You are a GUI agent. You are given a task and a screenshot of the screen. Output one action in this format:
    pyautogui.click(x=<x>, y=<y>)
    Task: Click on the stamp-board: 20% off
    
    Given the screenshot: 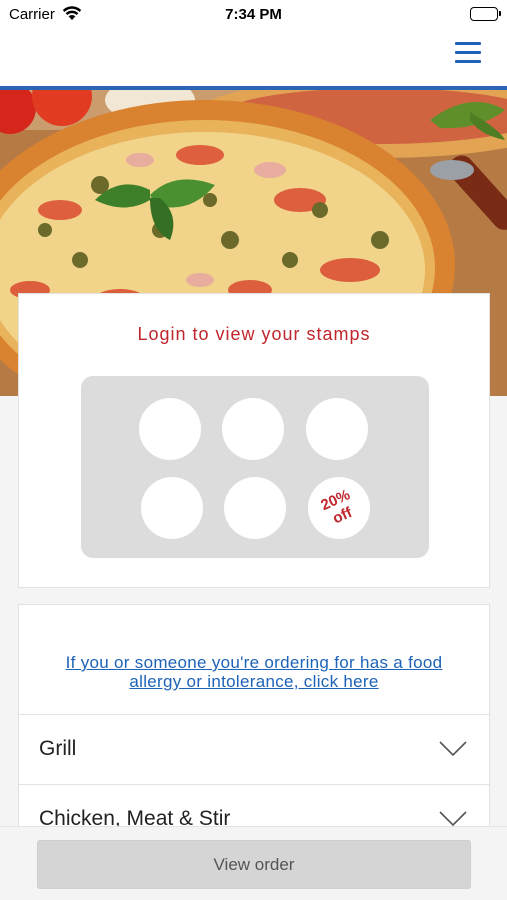 What is the action you would take?
    pyautogui.click(x=255, y=467)
    